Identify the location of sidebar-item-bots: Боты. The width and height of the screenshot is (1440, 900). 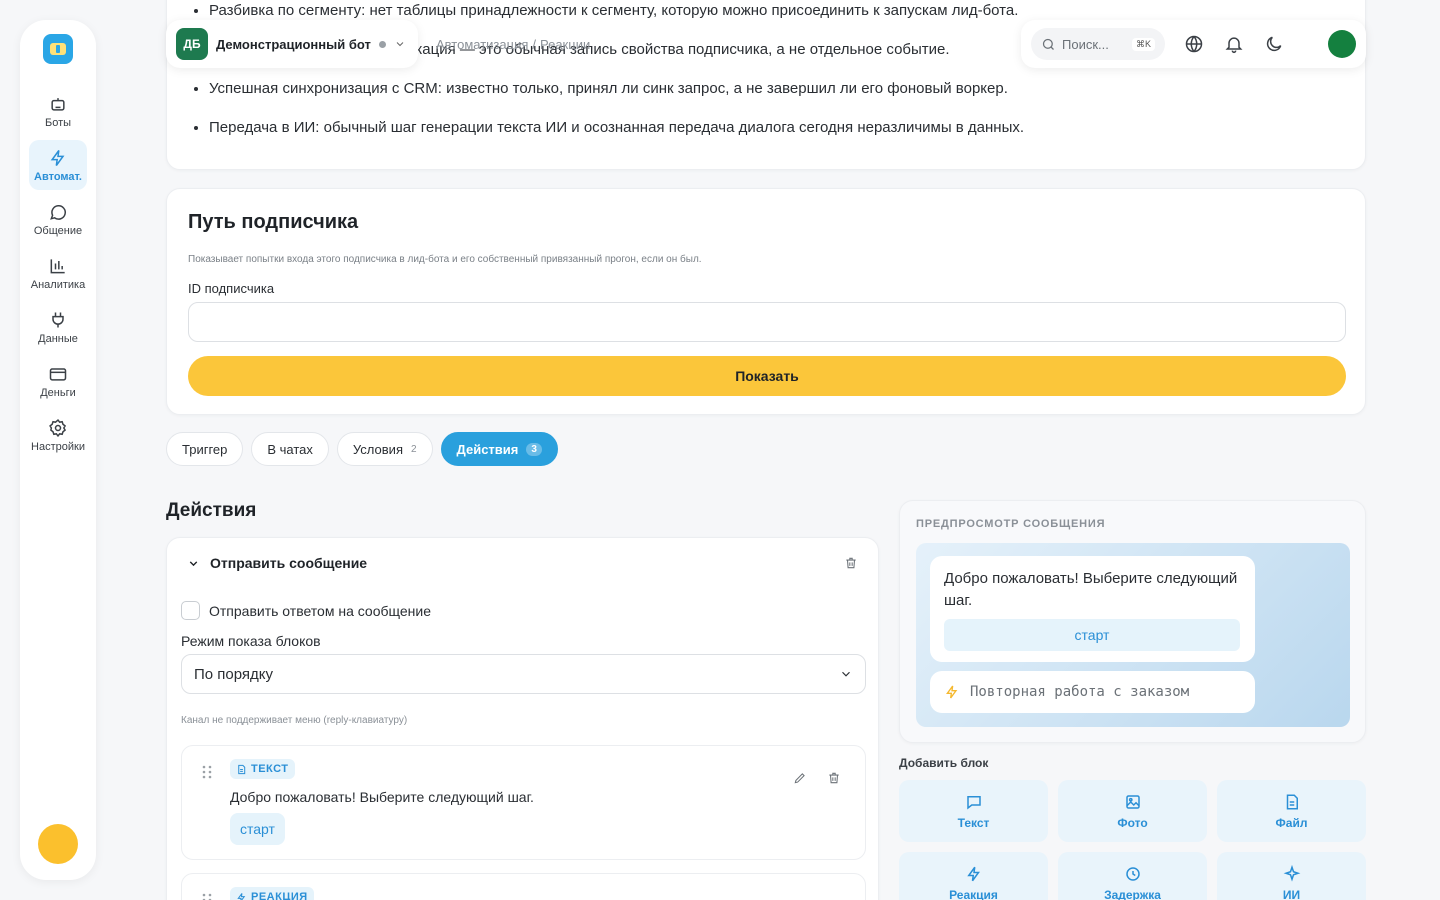
(58, 111).